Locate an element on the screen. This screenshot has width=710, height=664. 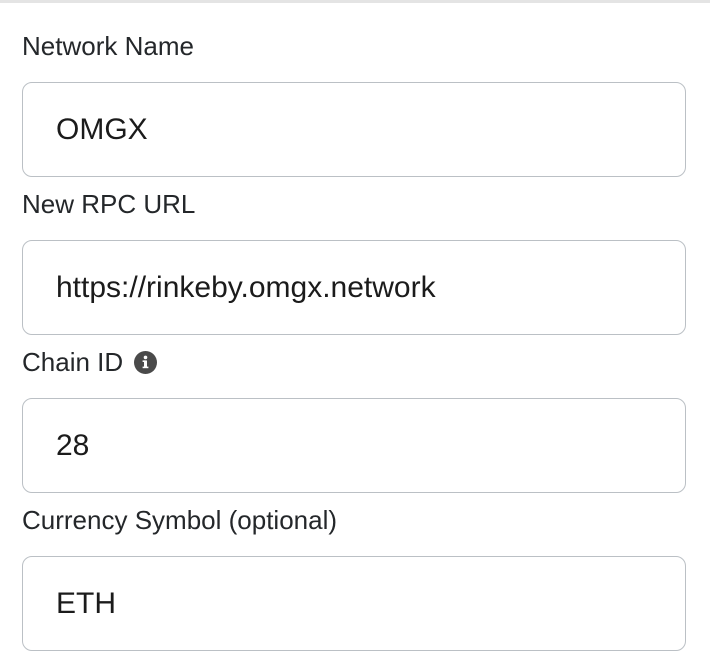
chain-id-input is located at coordinates (354, 445).